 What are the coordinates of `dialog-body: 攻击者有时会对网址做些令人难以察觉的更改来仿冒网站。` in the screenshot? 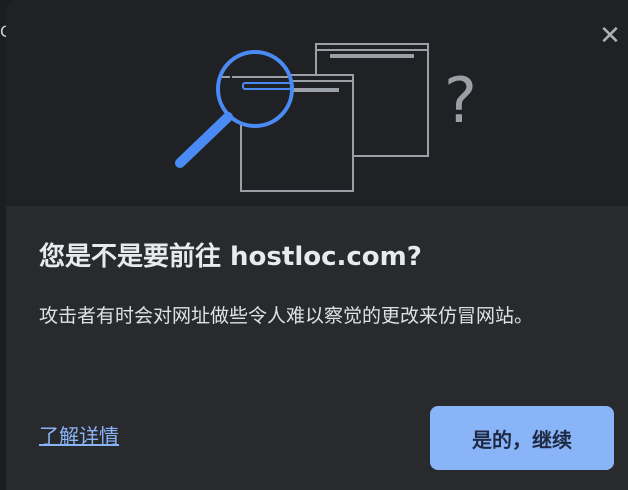 It's located at (286, 316).